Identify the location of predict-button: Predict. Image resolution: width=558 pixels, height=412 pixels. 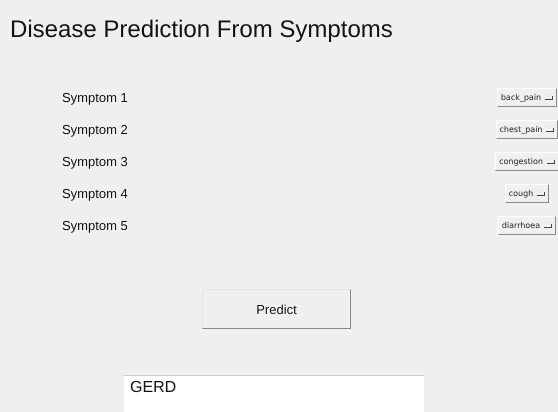
(276, 309).